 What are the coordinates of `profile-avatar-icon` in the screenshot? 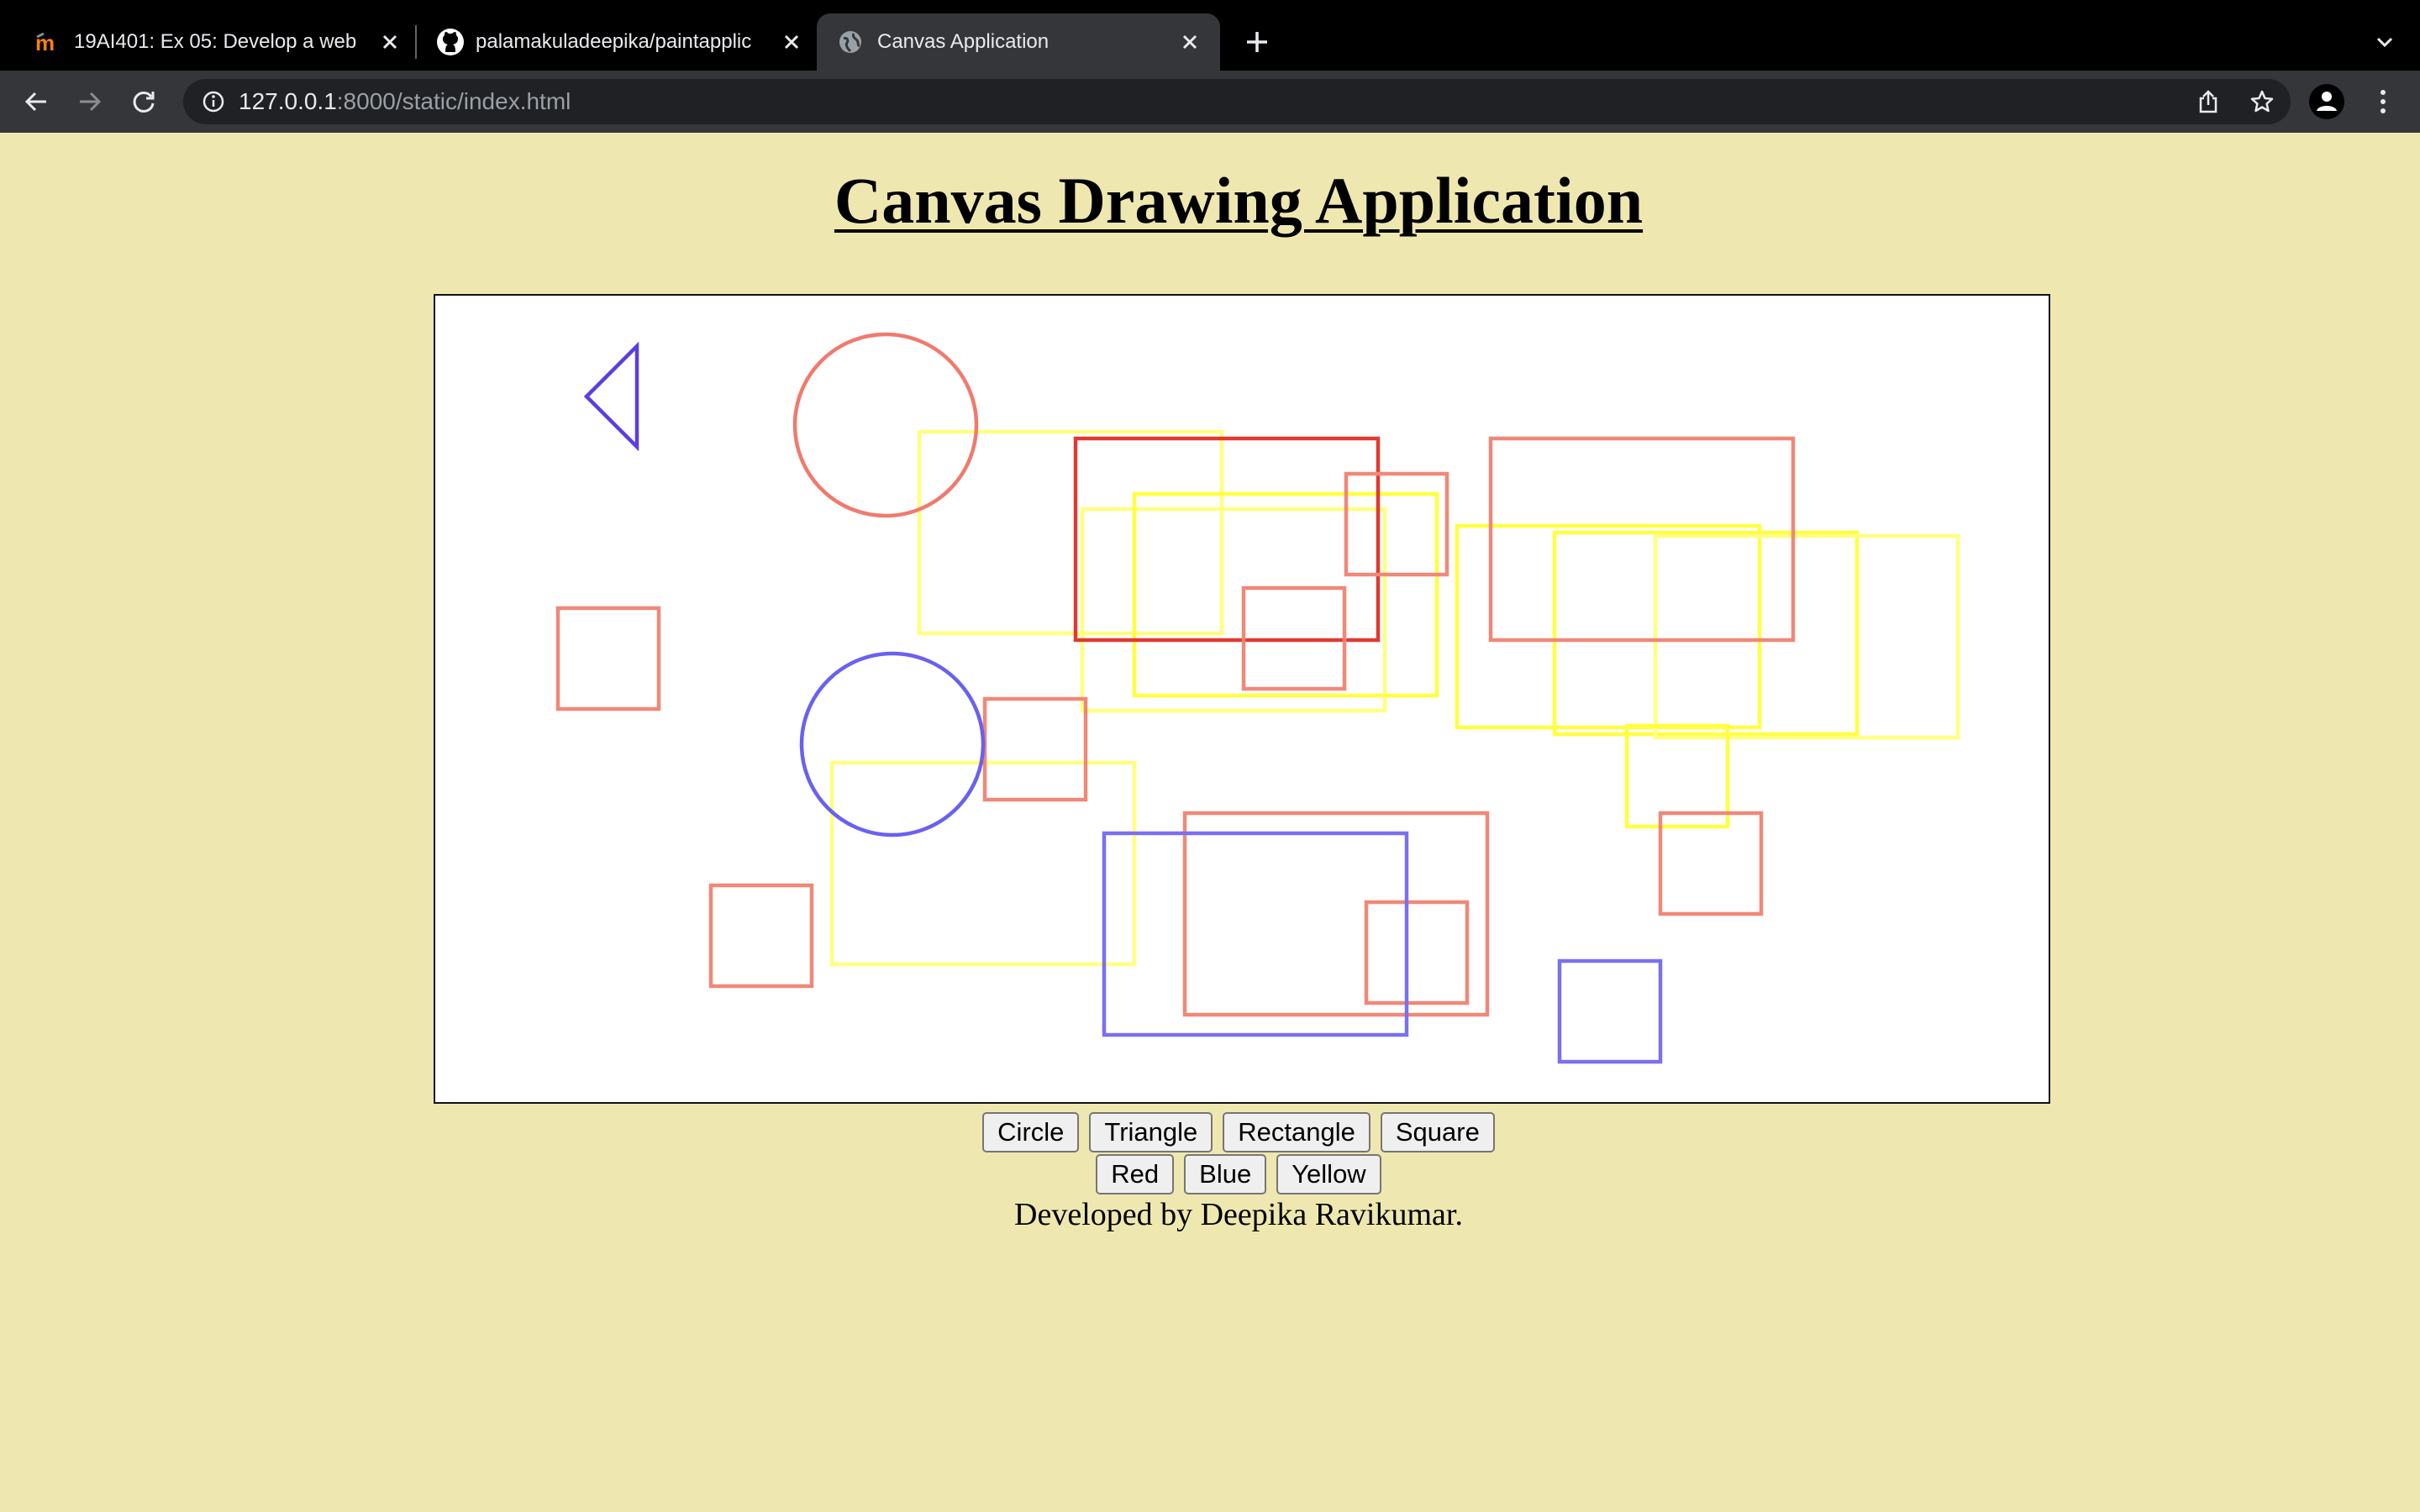 It's located at (2327, 101).